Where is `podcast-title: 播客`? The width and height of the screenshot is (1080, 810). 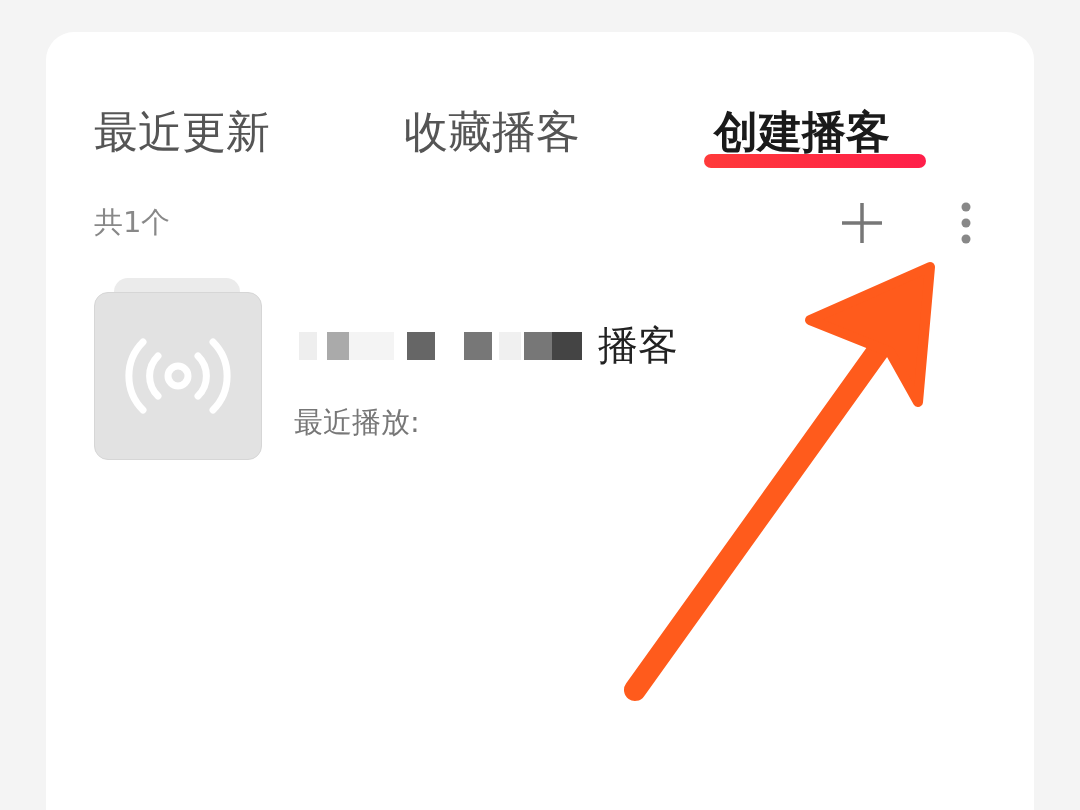
podcast-title: 播客 is located at coordinates (638, 345).